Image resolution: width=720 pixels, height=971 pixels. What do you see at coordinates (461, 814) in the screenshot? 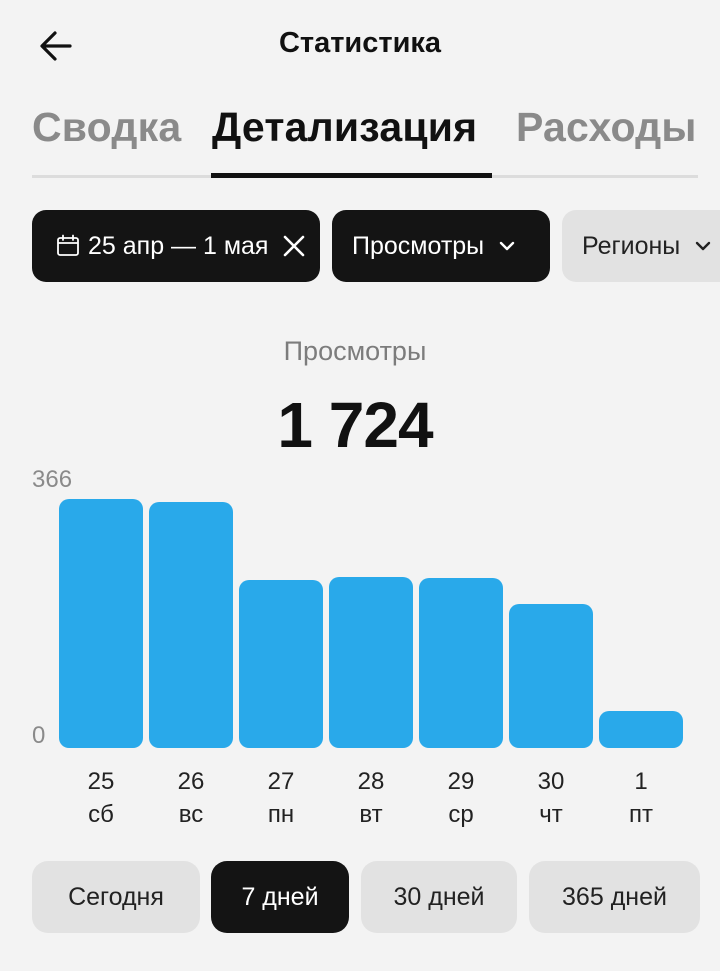
I see `x-axis-weekday-label: ср` at bounding box center [461, 814].